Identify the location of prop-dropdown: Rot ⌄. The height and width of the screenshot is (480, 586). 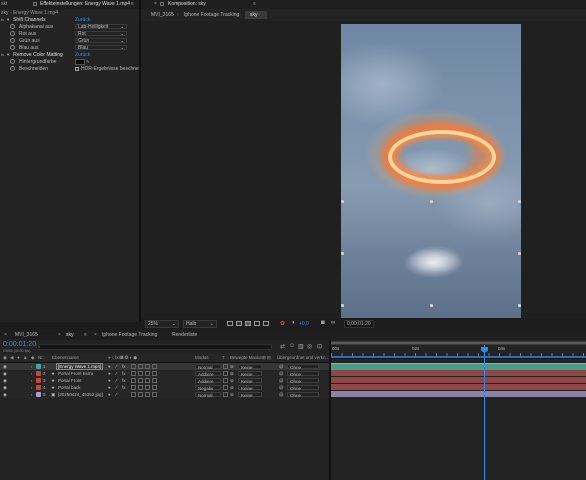
(101, 34).